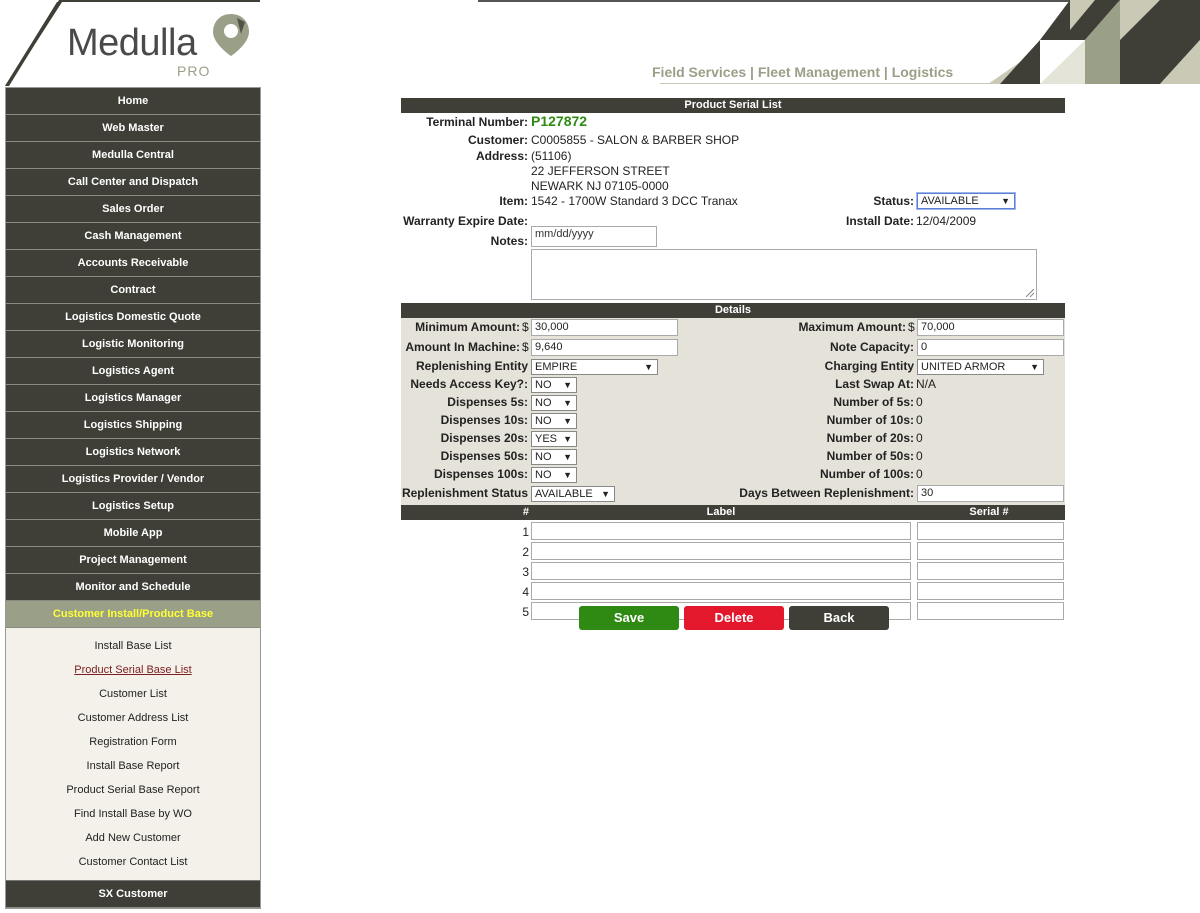 Image resolution: width=1200 pixels, height=913 pixels. Describe the element at coordinates (477, 122) in the screenshot. I see `terminal-number-label: Terminal Number:` at that location.